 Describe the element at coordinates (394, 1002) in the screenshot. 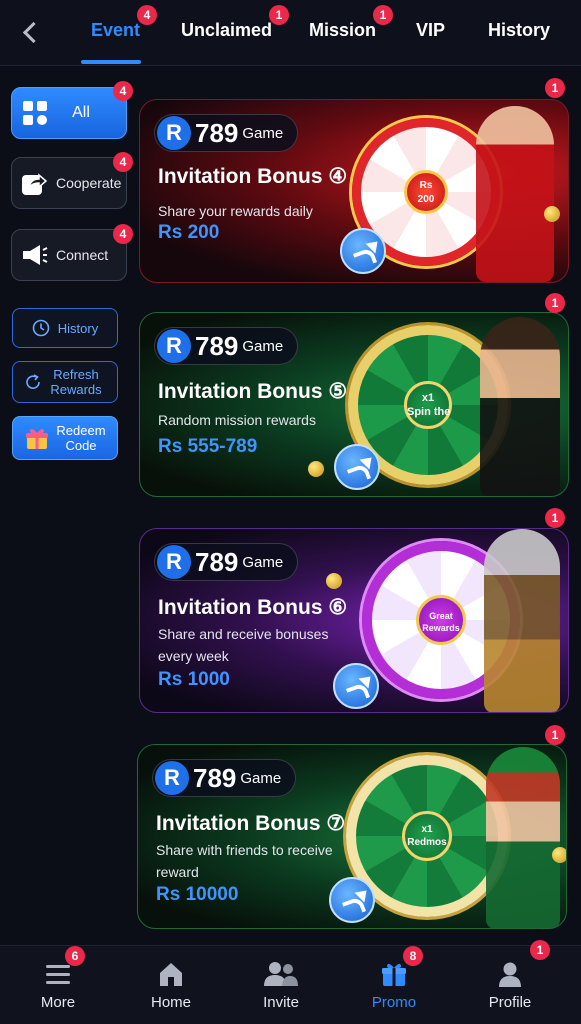

I see `nav-label: Promo` at that location.